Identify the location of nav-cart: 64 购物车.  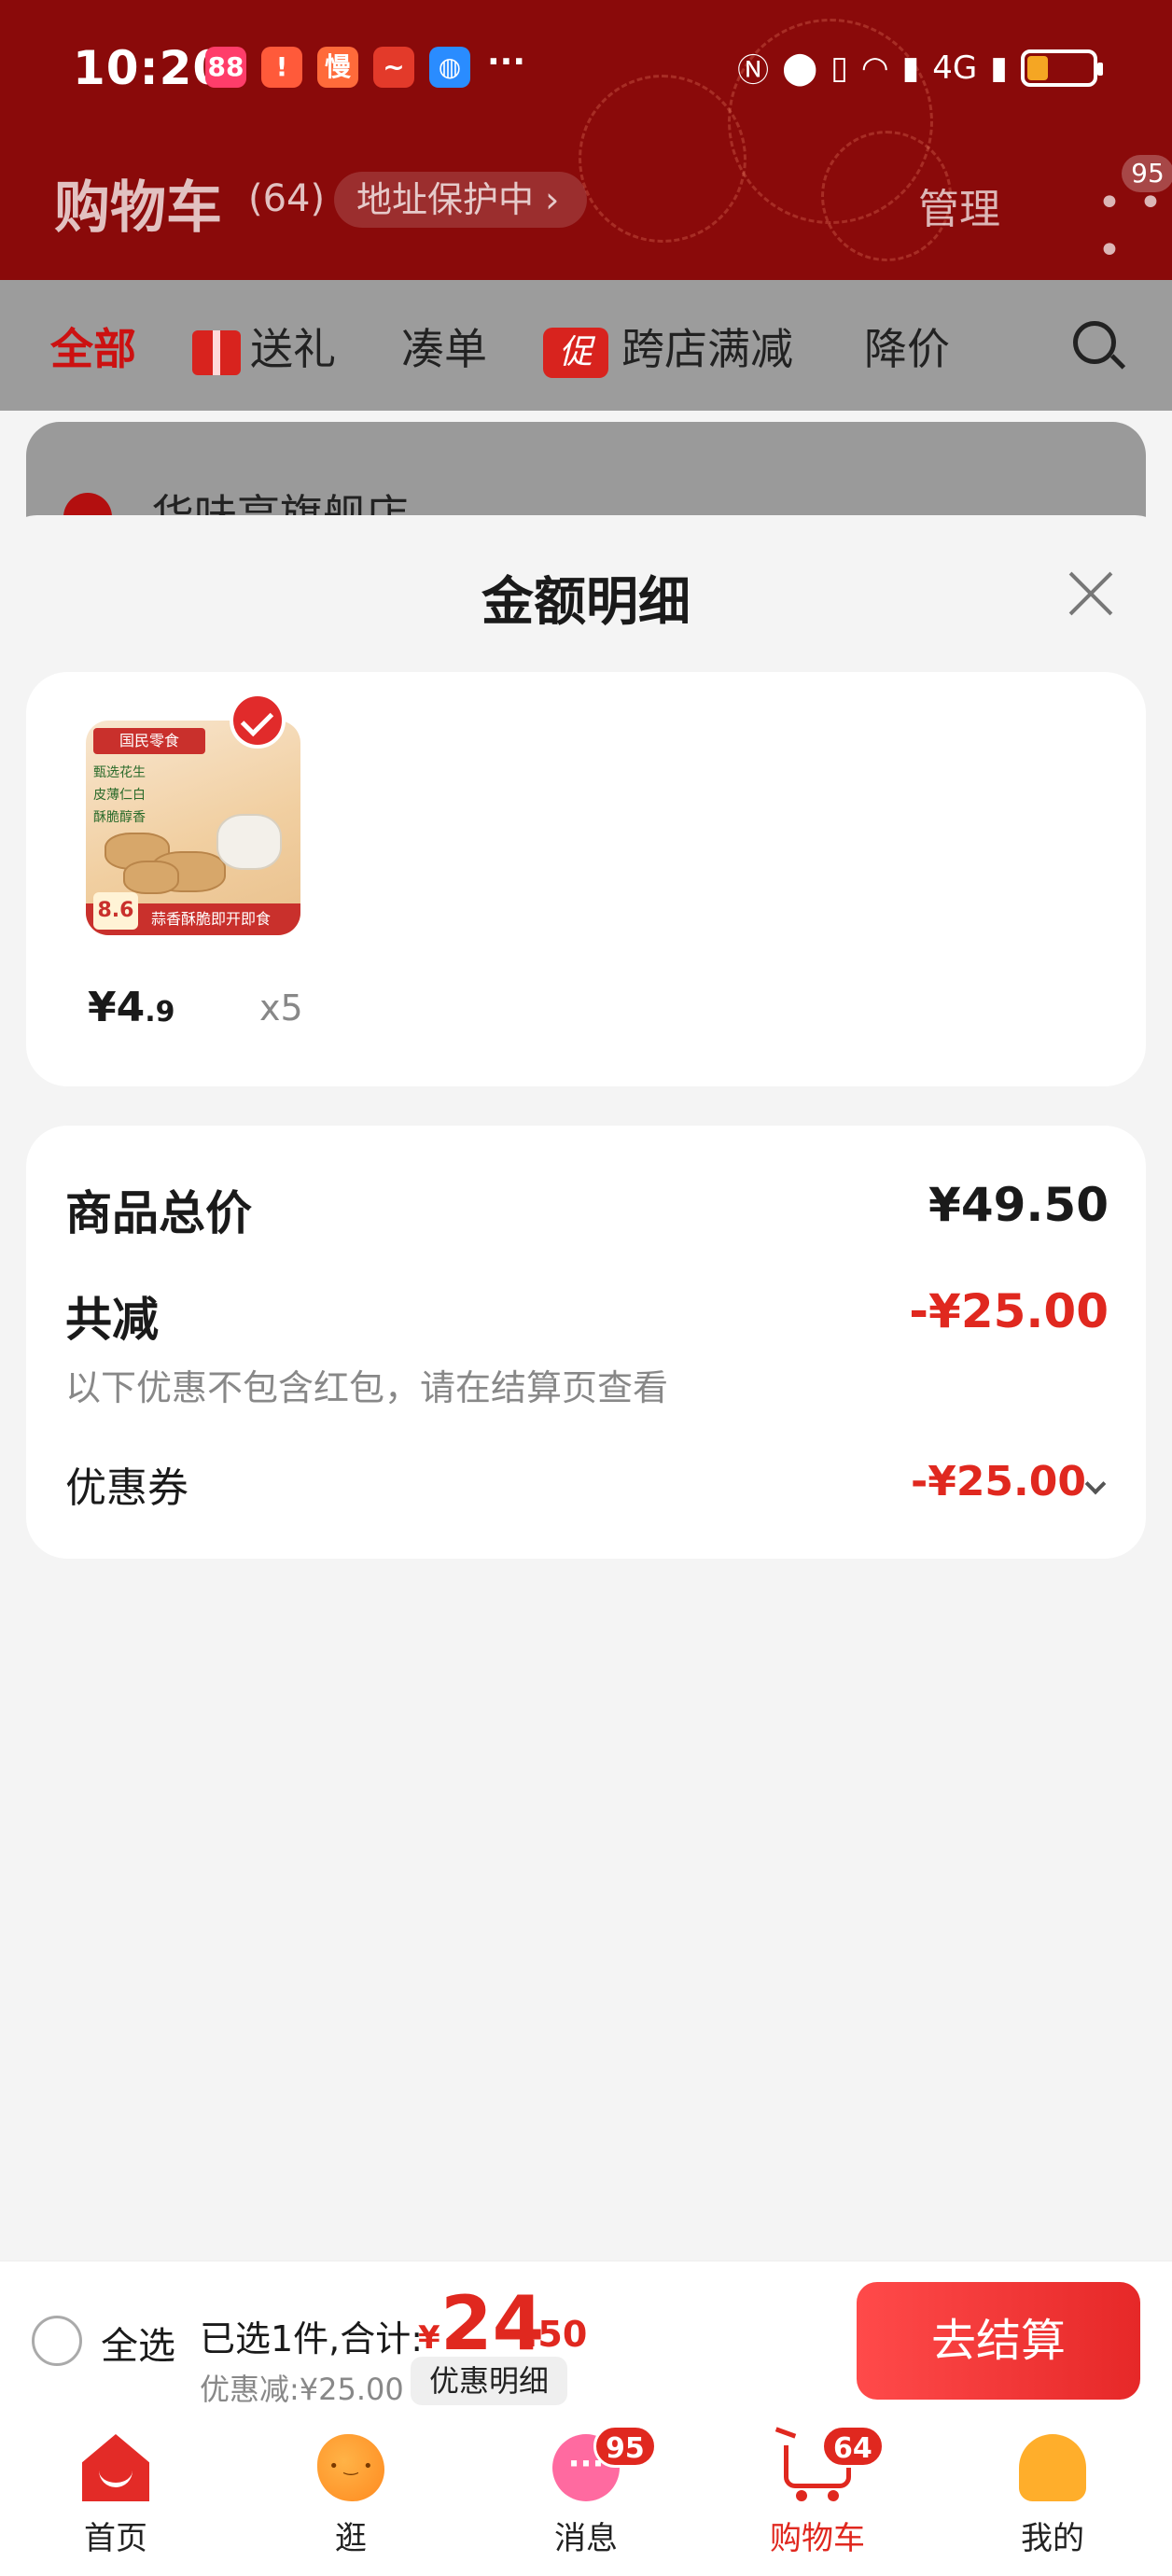
(817, 2495).